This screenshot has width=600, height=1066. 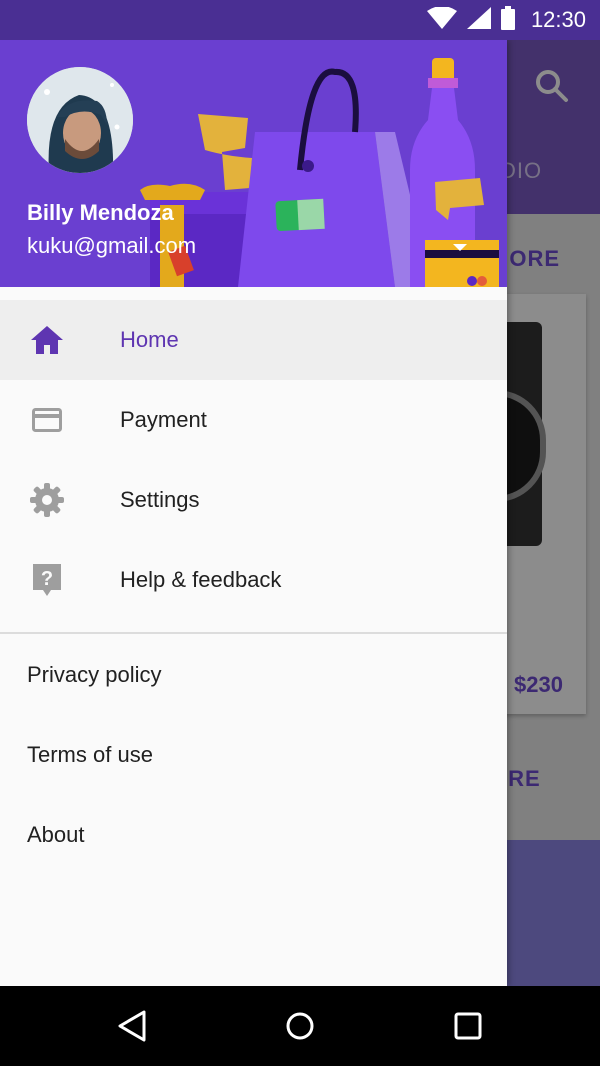 What do you see at coordinates (558, 19) in the screenshot?
I see `status-time: 12:30` at bounding box center [558, 19].